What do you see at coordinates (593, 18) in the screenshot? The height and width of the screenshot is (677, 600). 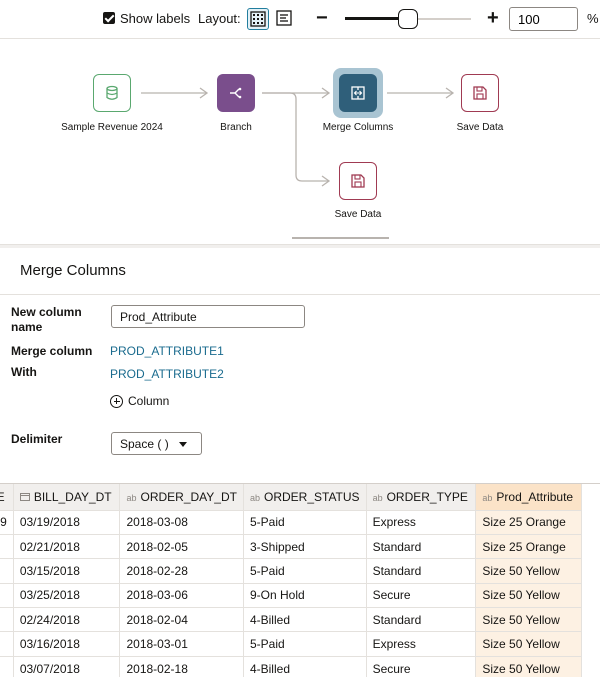 I see `zoom-unit: %` at bounding box center [593, 18].